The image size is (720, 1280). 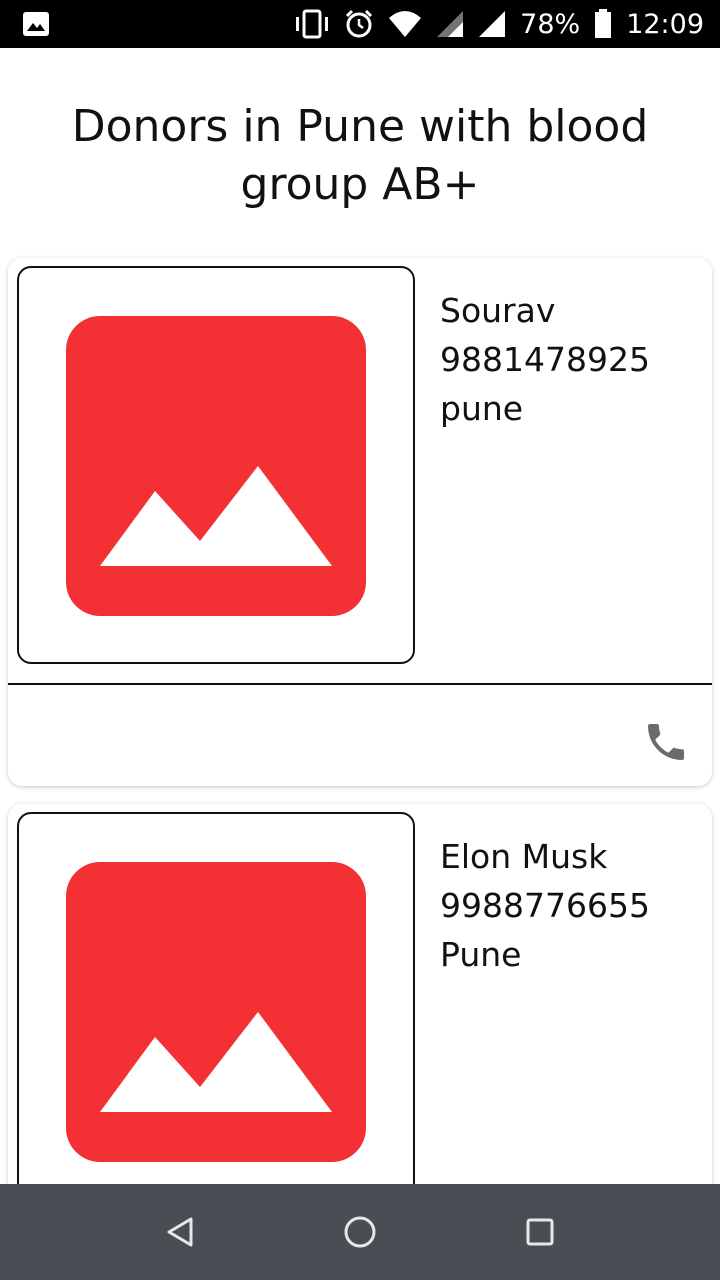 I want to click on donor-city: Pune, so click(x=481, y=954).